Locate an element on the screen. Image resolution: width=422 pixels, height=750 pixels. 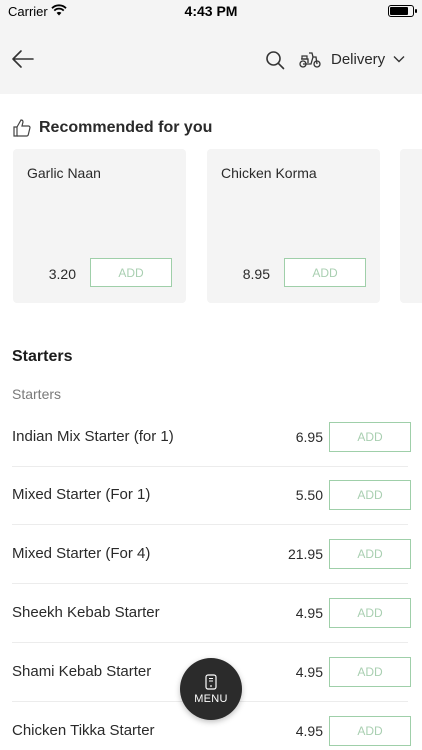
menu-item-row: Indian Mix Starter (for 1) 6.95 ADD is located at coordinates (211, 438).